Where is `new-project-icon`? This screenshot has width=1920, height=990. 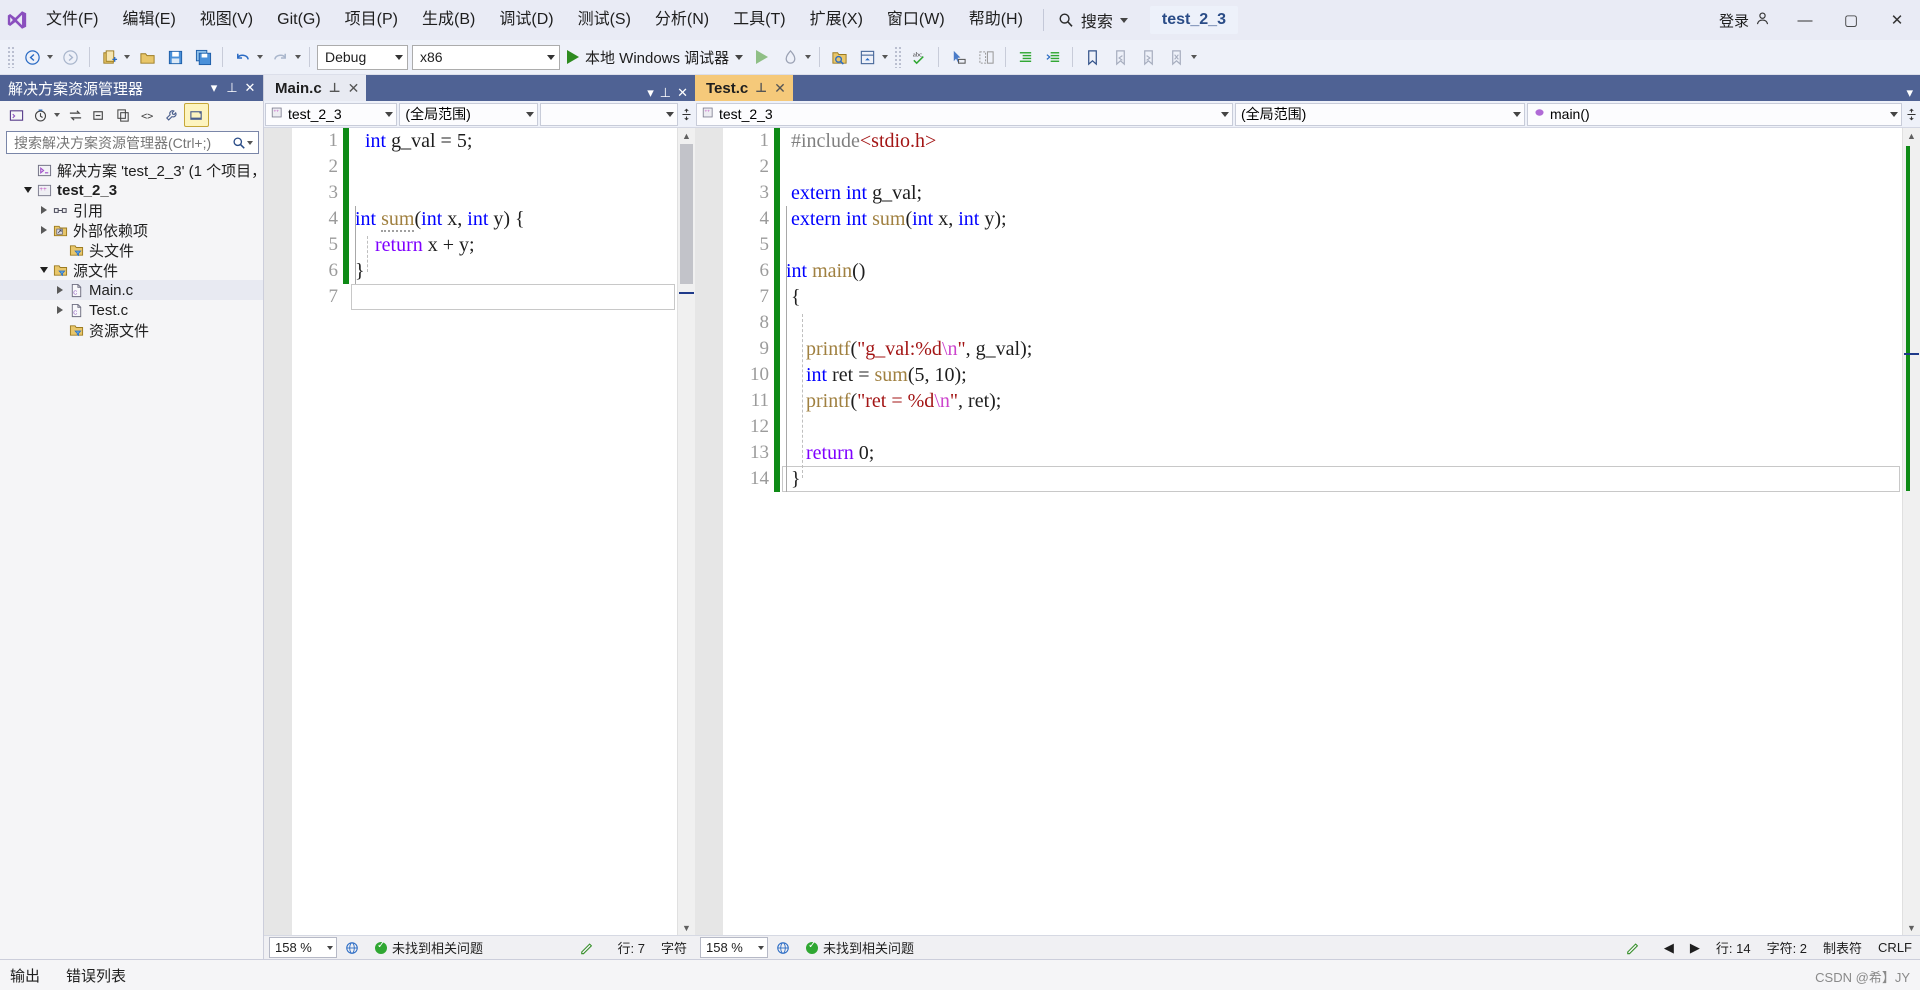 new-project-icon is located at coordinates (109, 57).